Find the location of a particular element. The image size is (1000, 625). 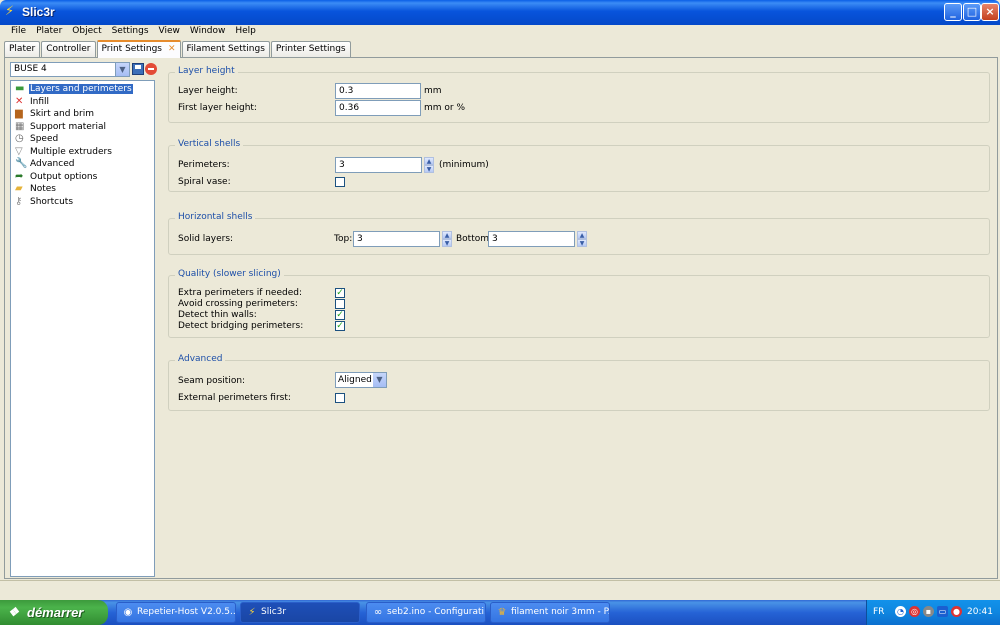

slic3r-logo-icon: ⚡ is located at coordinates (10, 11).